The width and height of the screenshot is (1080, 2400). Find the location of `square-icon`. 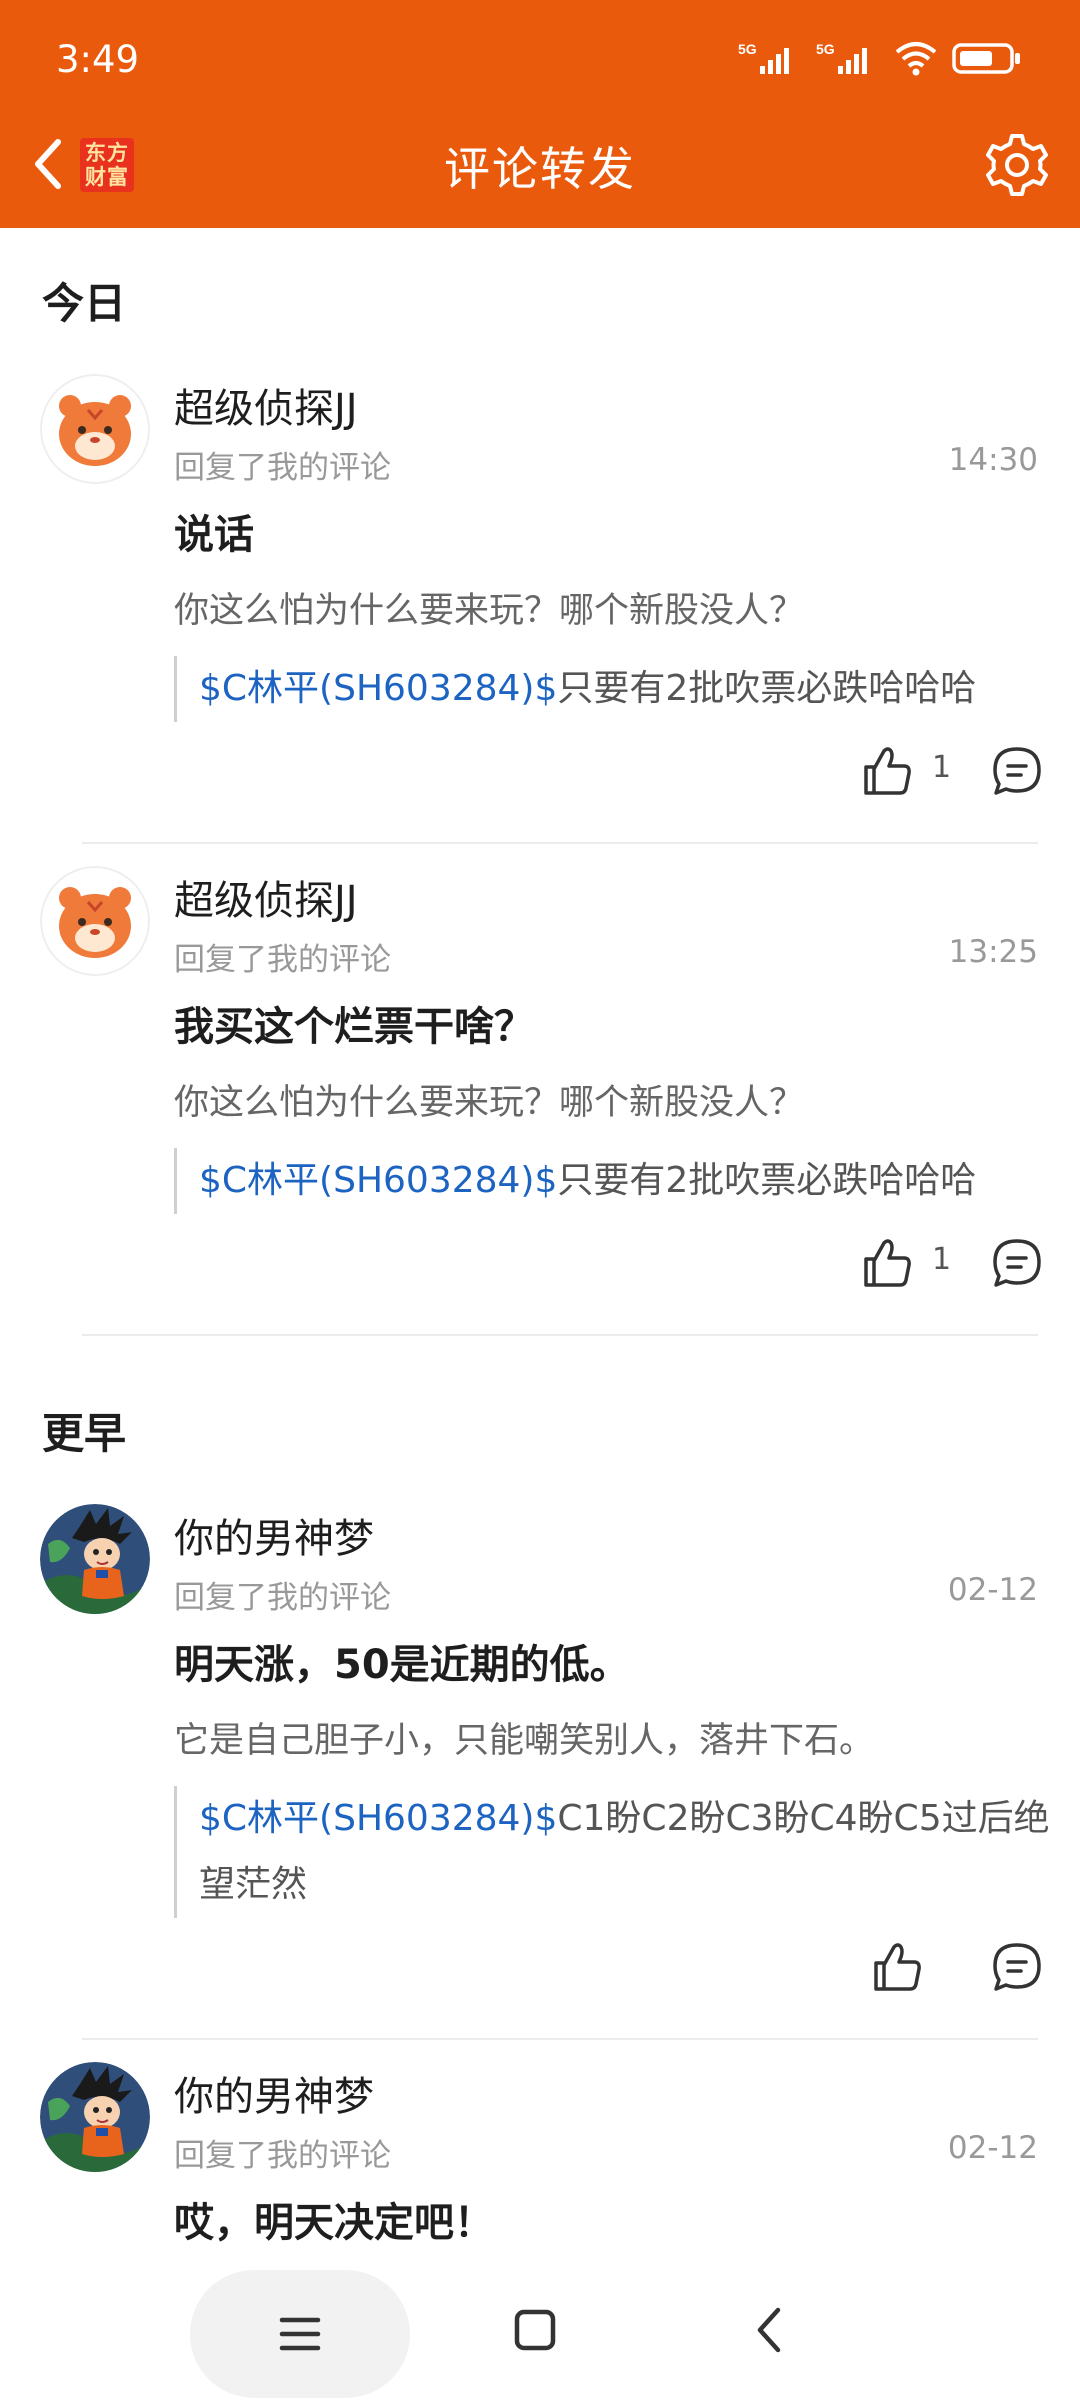

square-icon is located at coordinates (535, 2330).